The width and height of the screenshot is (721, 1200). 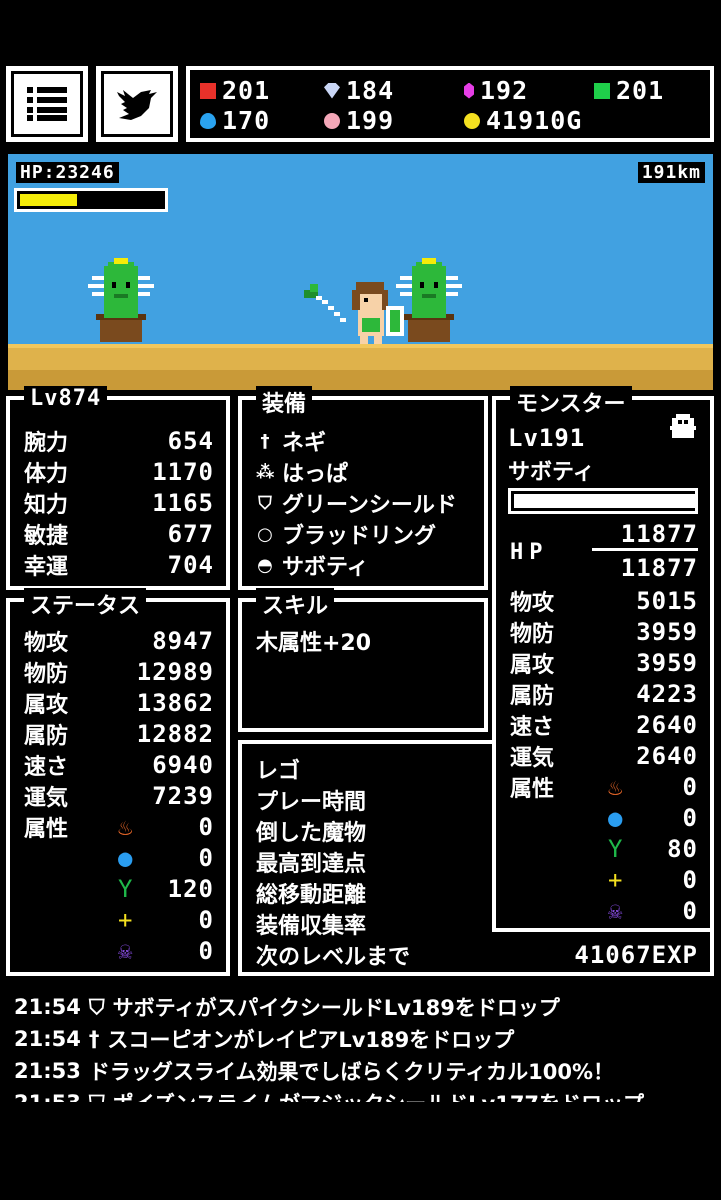 What do you see at coordinates (333, 957) in the screenshot?
I see `next-level-label: 次のレベルまで` at bounding box center [333, 957].